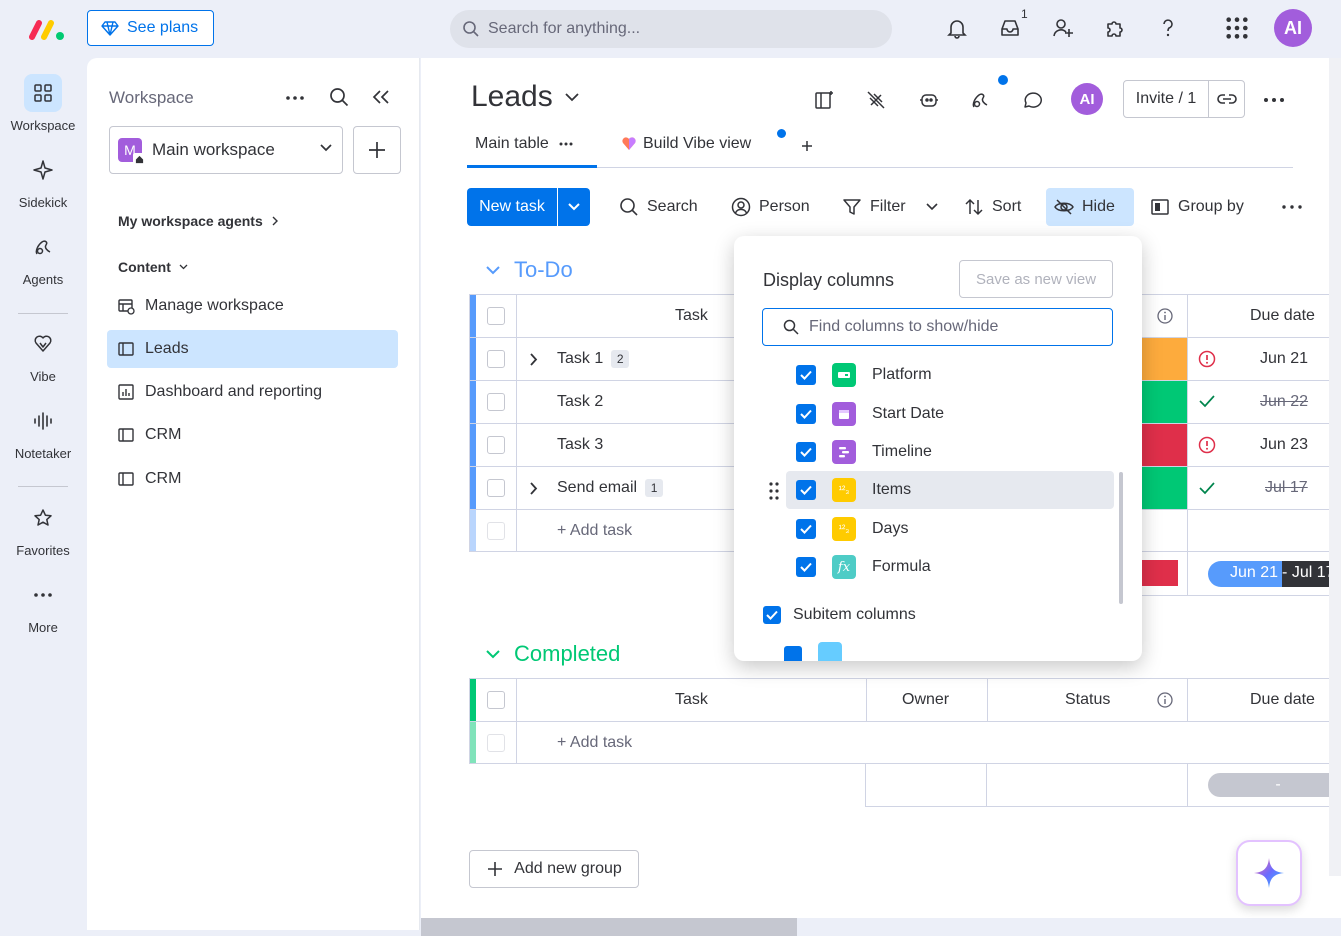  I want to click on rail-item-more: More, so click(43, 605).